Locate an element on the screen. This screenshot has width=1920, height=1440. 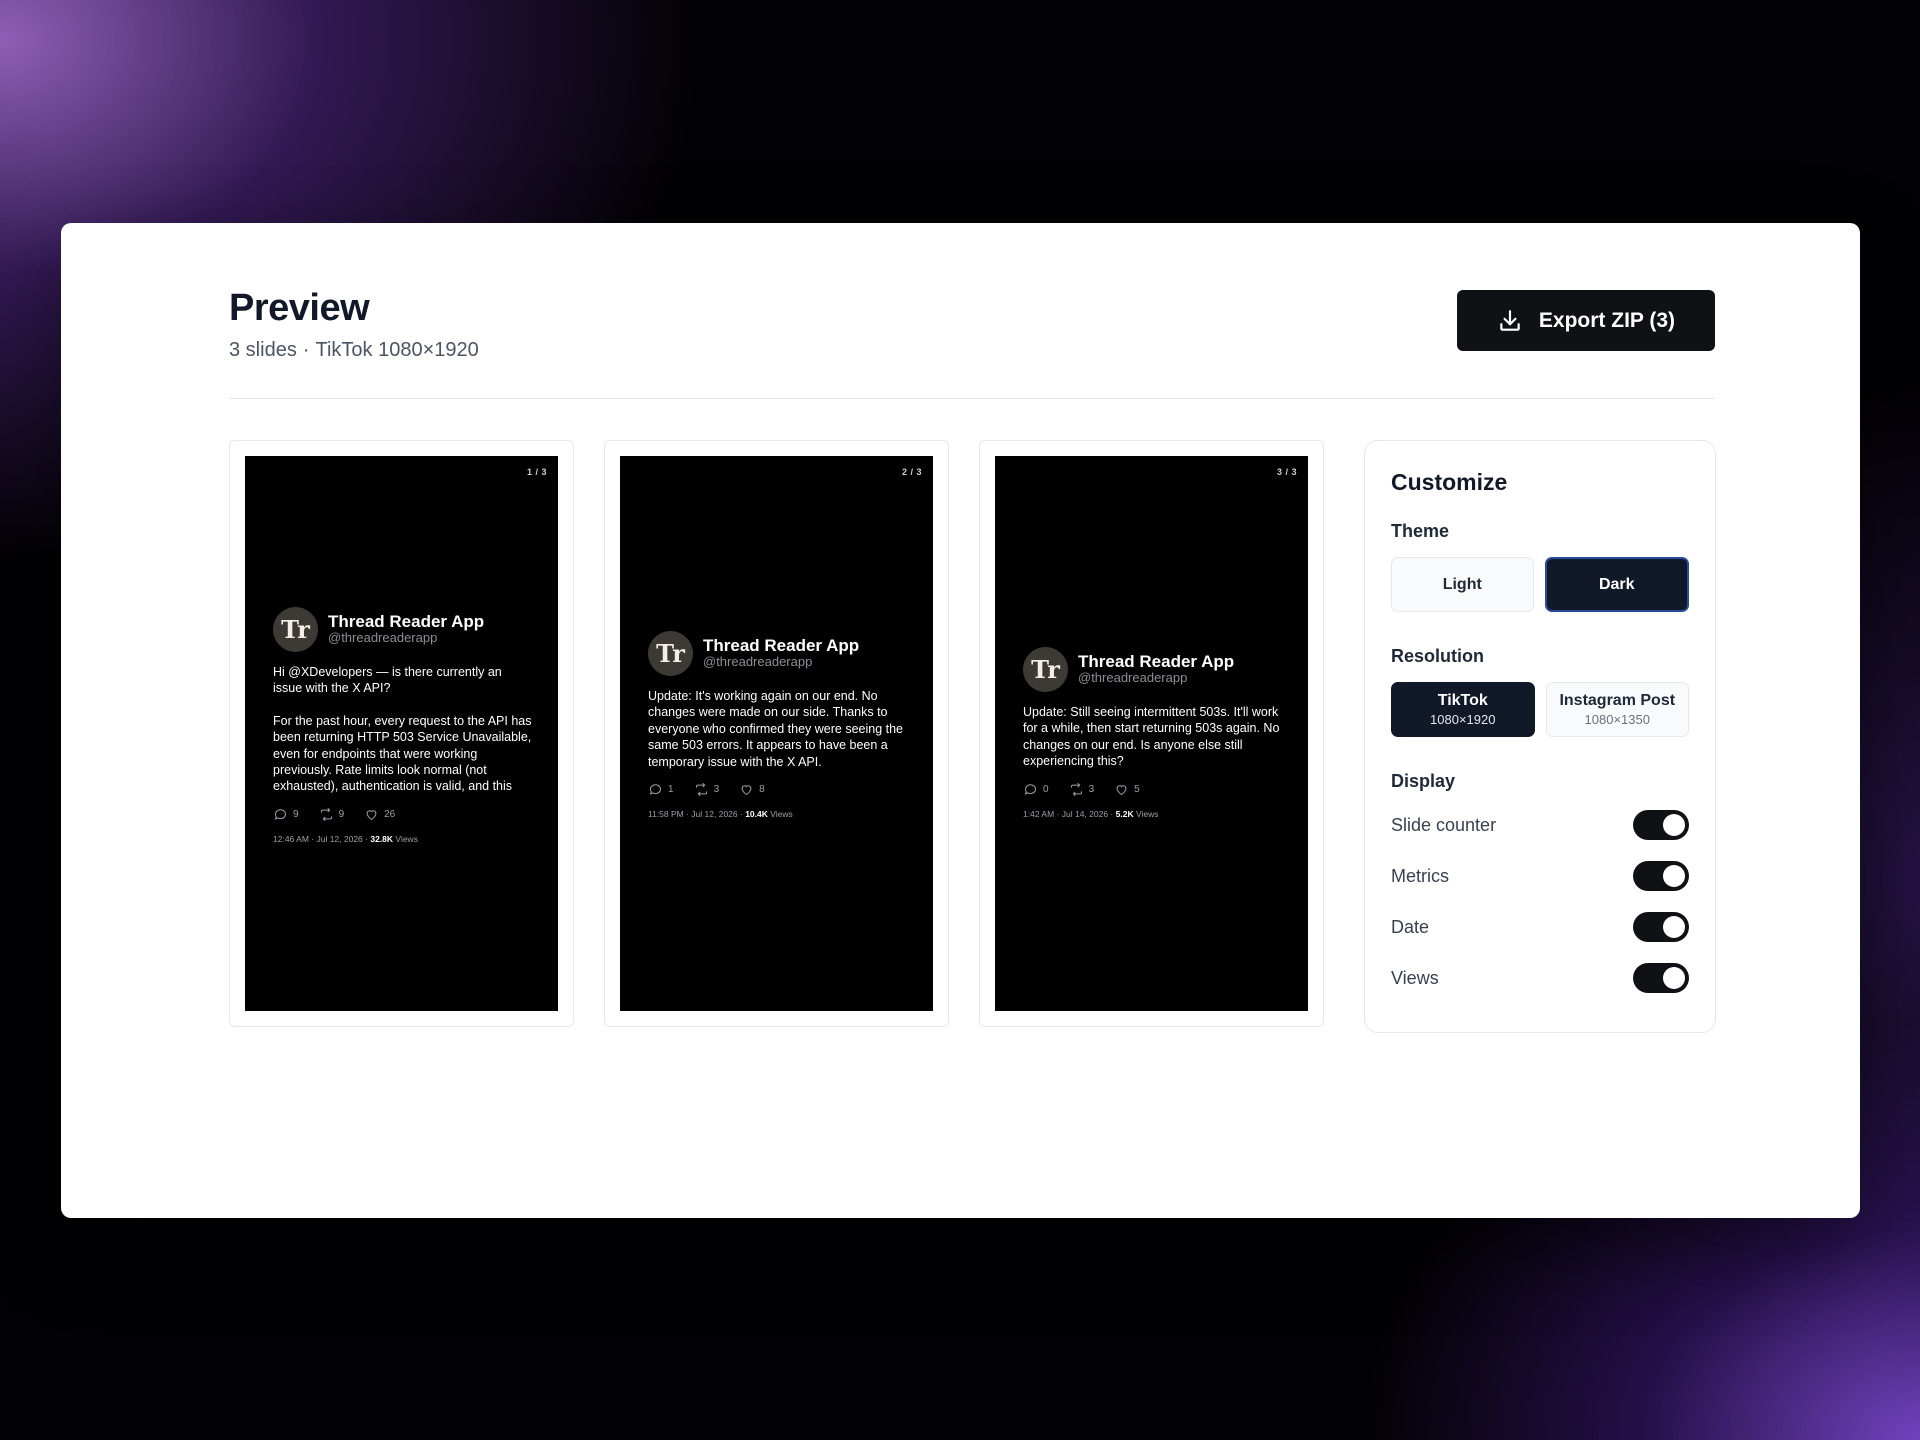
toggle-label: Metrics is located at coordinates (1420, 875).